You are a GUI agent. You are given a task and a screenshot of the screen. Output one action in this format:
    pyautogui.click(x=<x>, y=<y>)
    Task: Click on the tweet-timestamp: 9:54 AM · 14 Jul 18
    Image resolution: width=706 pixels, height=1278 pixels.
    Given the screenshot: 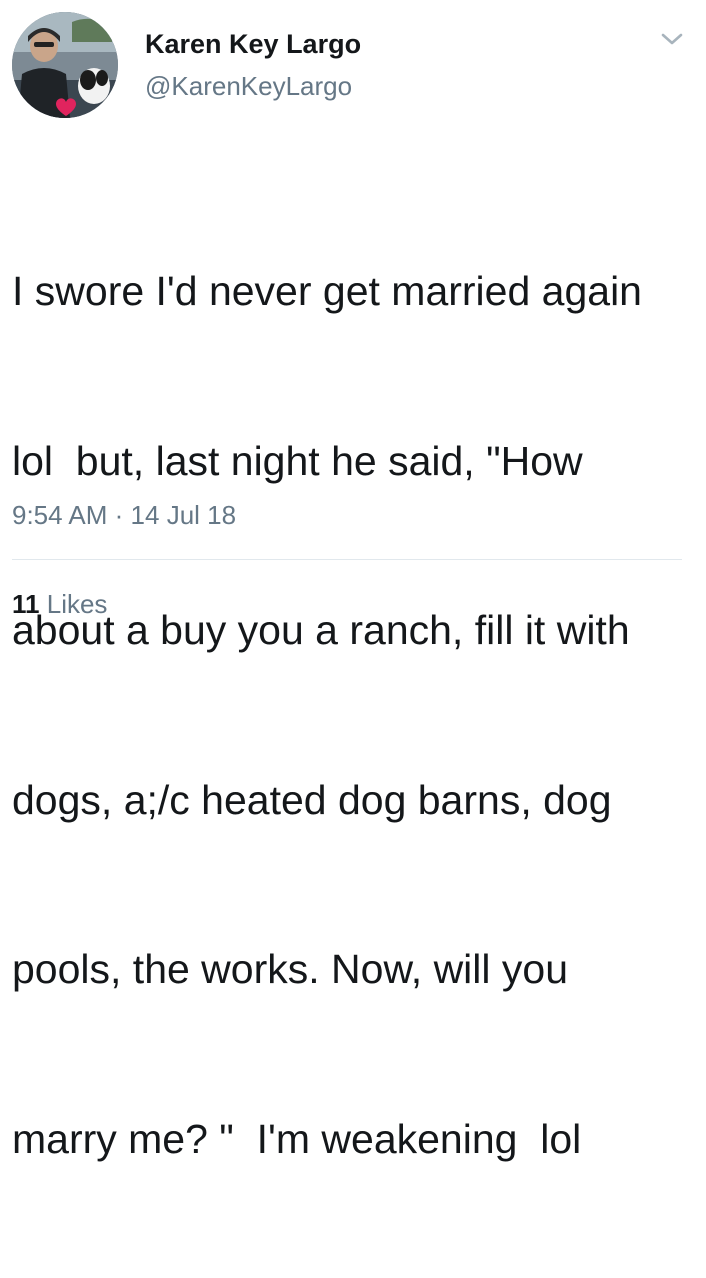 What is the action you would take?
    pyautogui.click(x=124, y=515)
    